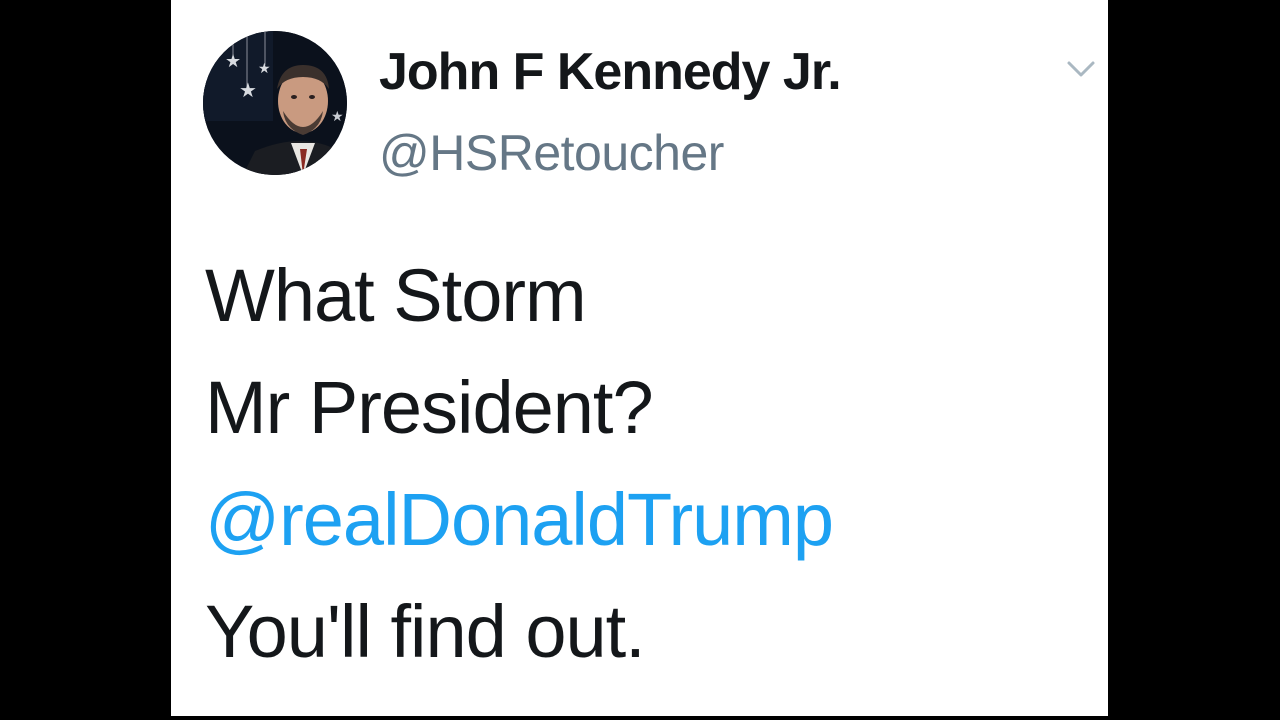 This screenshot has height=720, width=1280. What do you see at coordinates (551, 153) in the screenshot?
I see `author-handle: @HSRetoucher` at bounding box center [551, 153].